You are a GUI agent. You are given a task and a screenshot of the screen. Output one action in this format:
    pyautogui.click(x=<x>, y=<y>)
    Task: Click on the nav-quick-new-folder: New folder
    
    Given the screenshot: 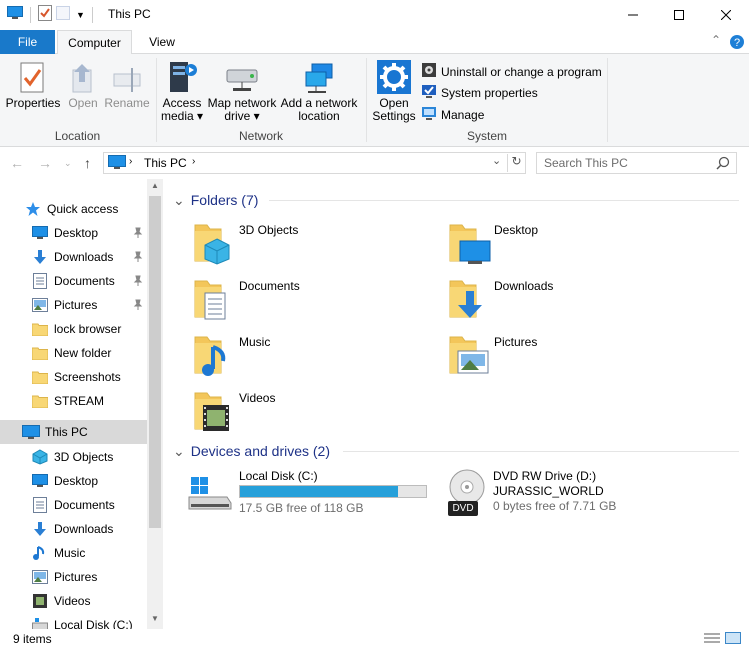 What is the action you would take?
    pyautogui.click(x=73, y=353)
    